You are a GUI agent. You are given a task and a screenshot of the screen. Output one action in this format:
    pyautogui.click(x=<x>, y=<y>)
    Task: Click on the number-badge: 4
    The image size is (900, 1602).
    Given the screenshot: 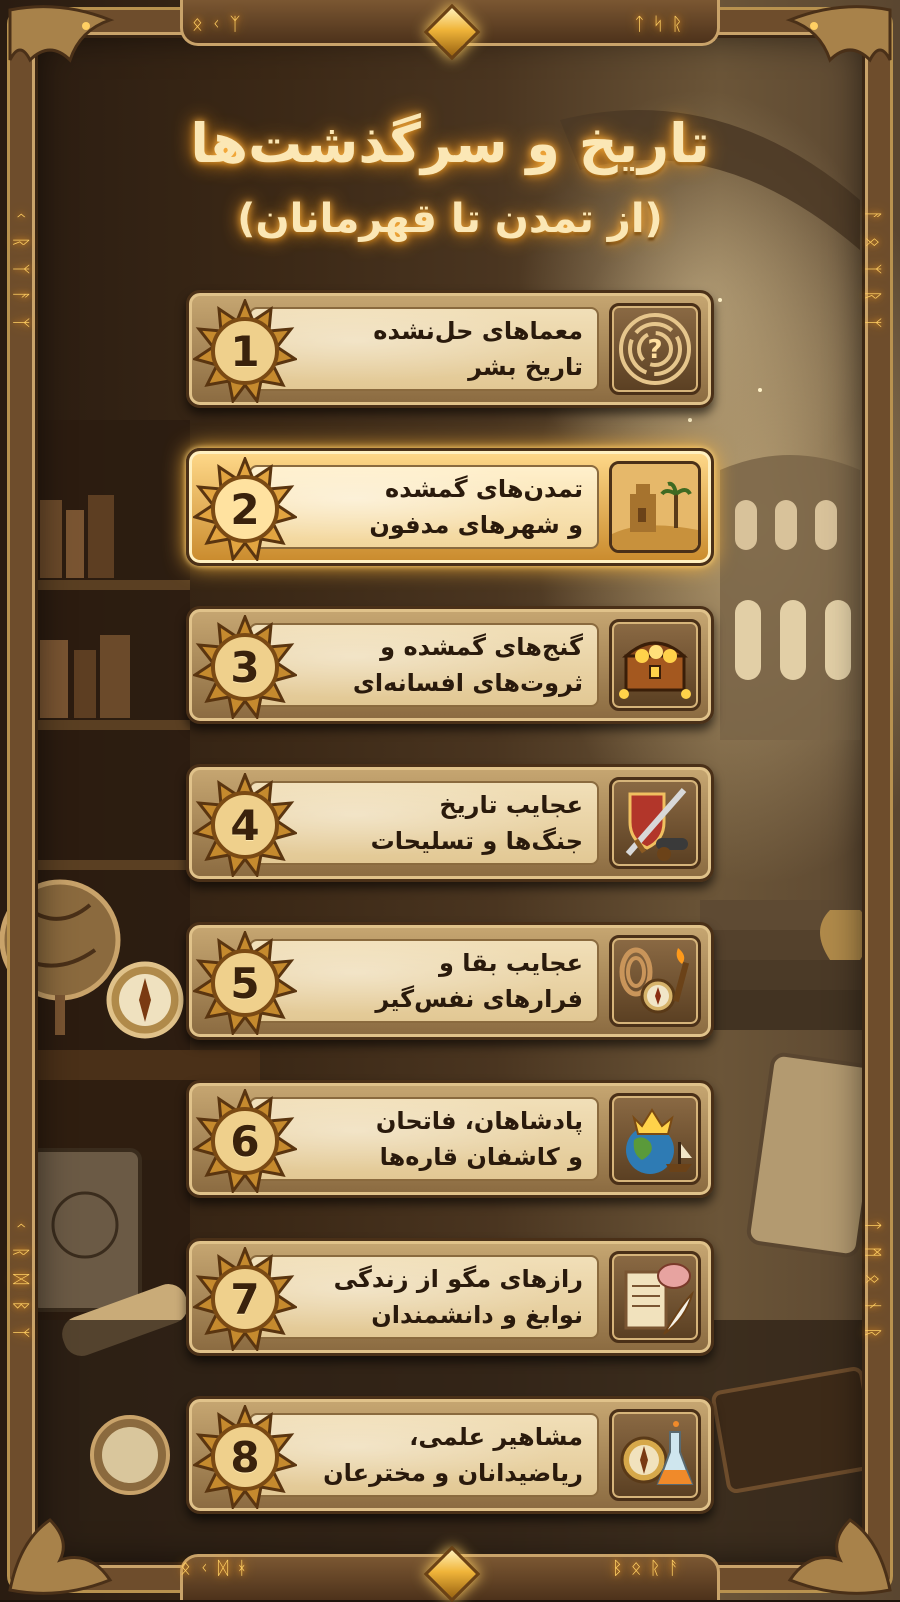 What is the action you would take?
    pyautogui.click(x=245, y=824)
    